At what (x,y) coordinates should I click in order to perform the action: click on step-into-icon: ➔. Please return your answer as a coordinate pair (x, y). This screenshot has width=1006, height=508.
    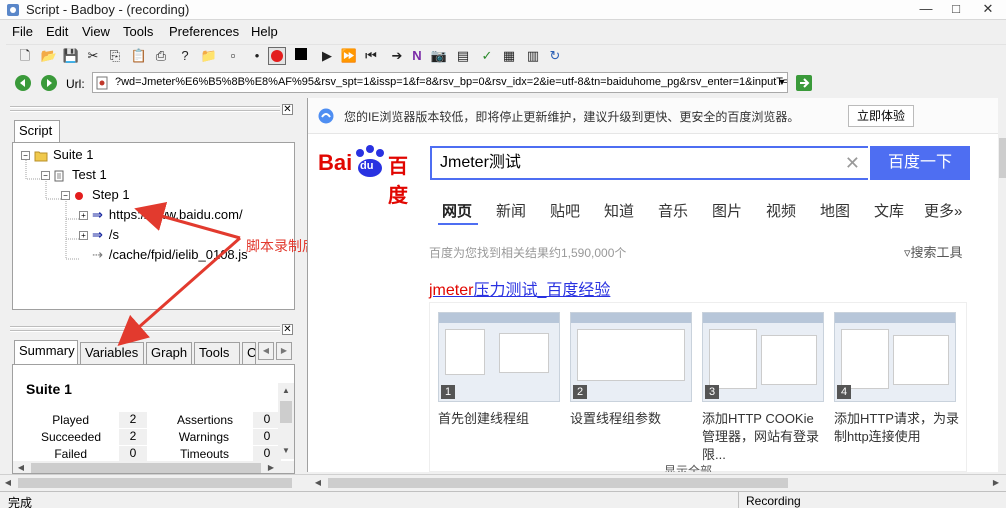
    Looking at the image, I should click on (397, 56).